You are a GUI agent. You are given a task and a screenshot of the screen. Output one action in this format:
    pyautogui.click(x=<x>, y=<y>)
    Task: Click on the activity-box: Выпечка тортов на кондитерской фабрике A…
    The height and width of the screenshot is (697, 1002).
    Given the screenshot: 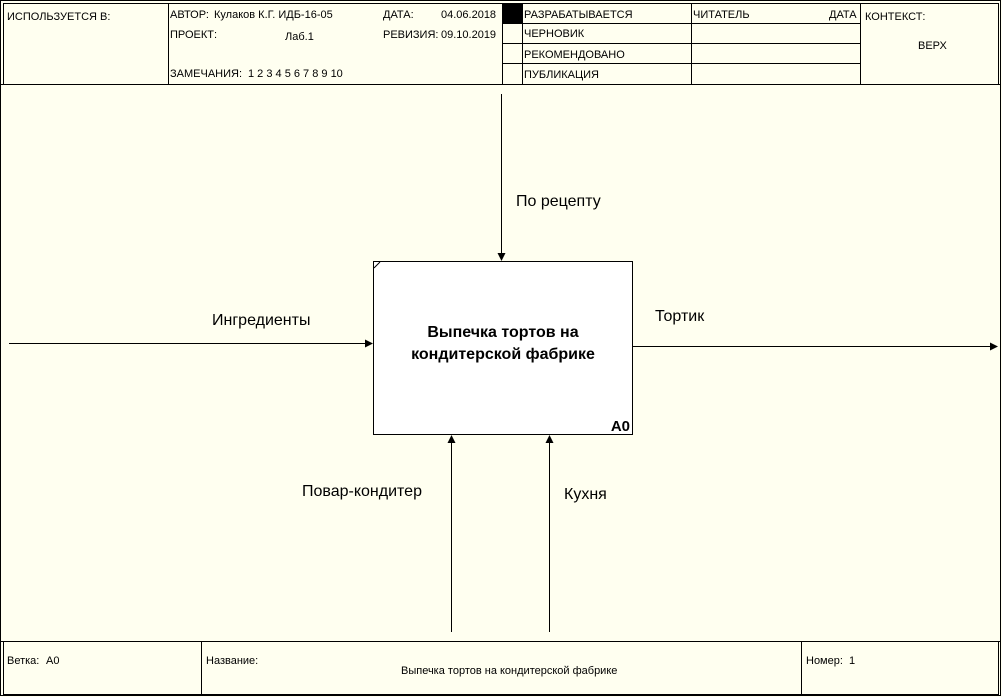 What is the action you would take?
    pyautogui.click(x=503, y=348)
    